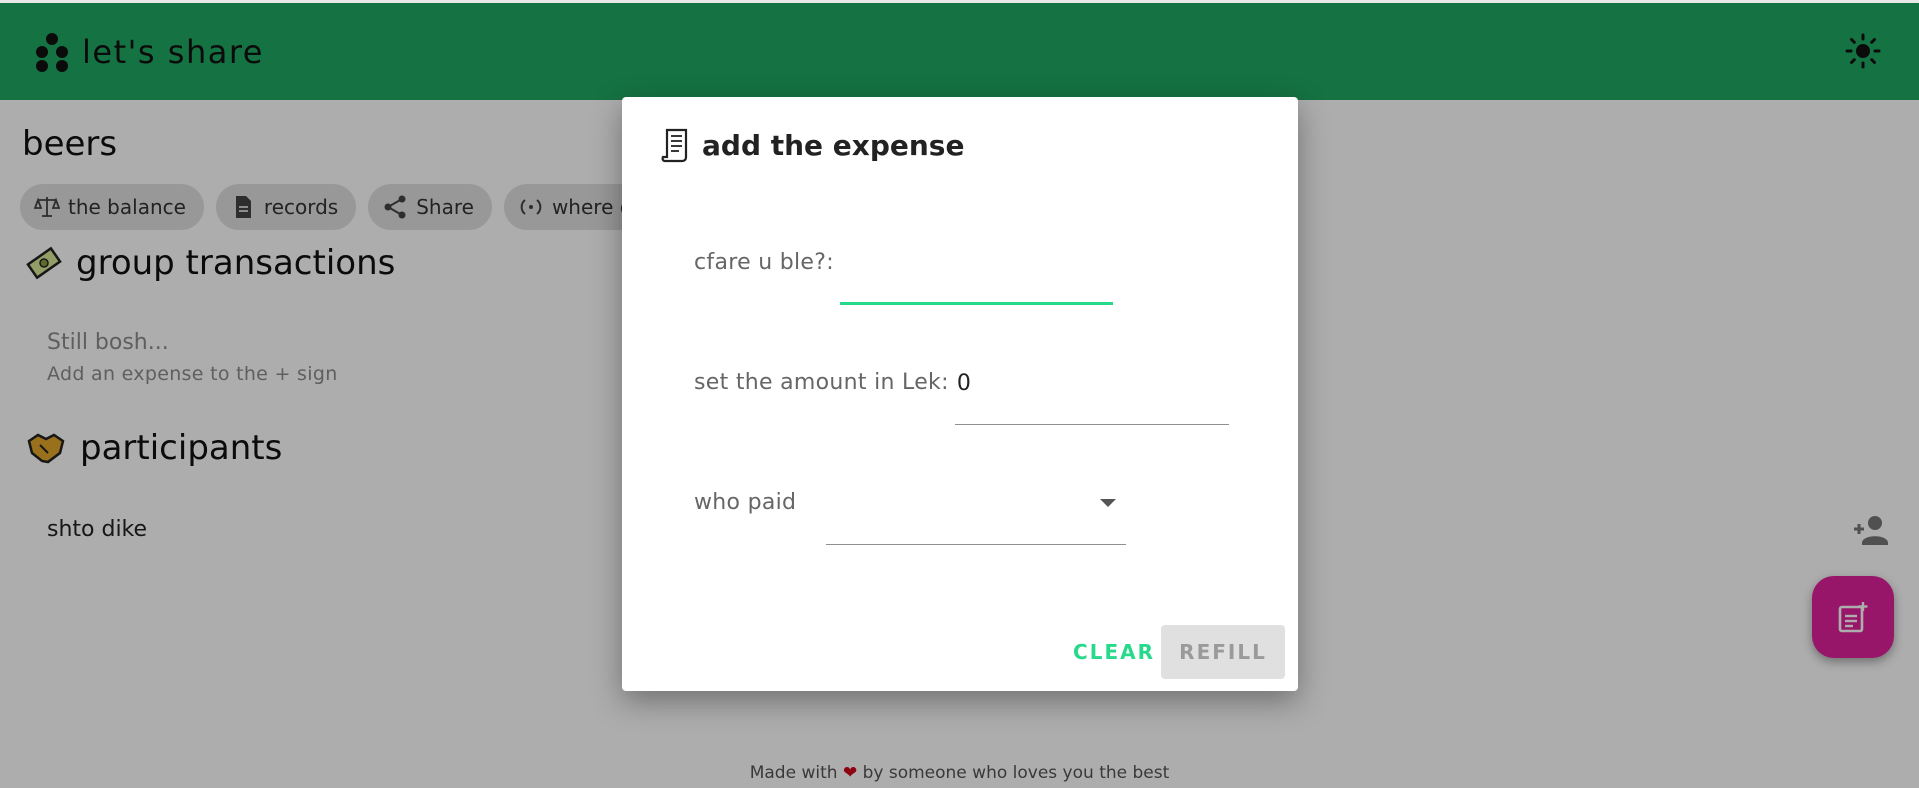  I want to click on dialog-title: add the expense, so click(833, 145).